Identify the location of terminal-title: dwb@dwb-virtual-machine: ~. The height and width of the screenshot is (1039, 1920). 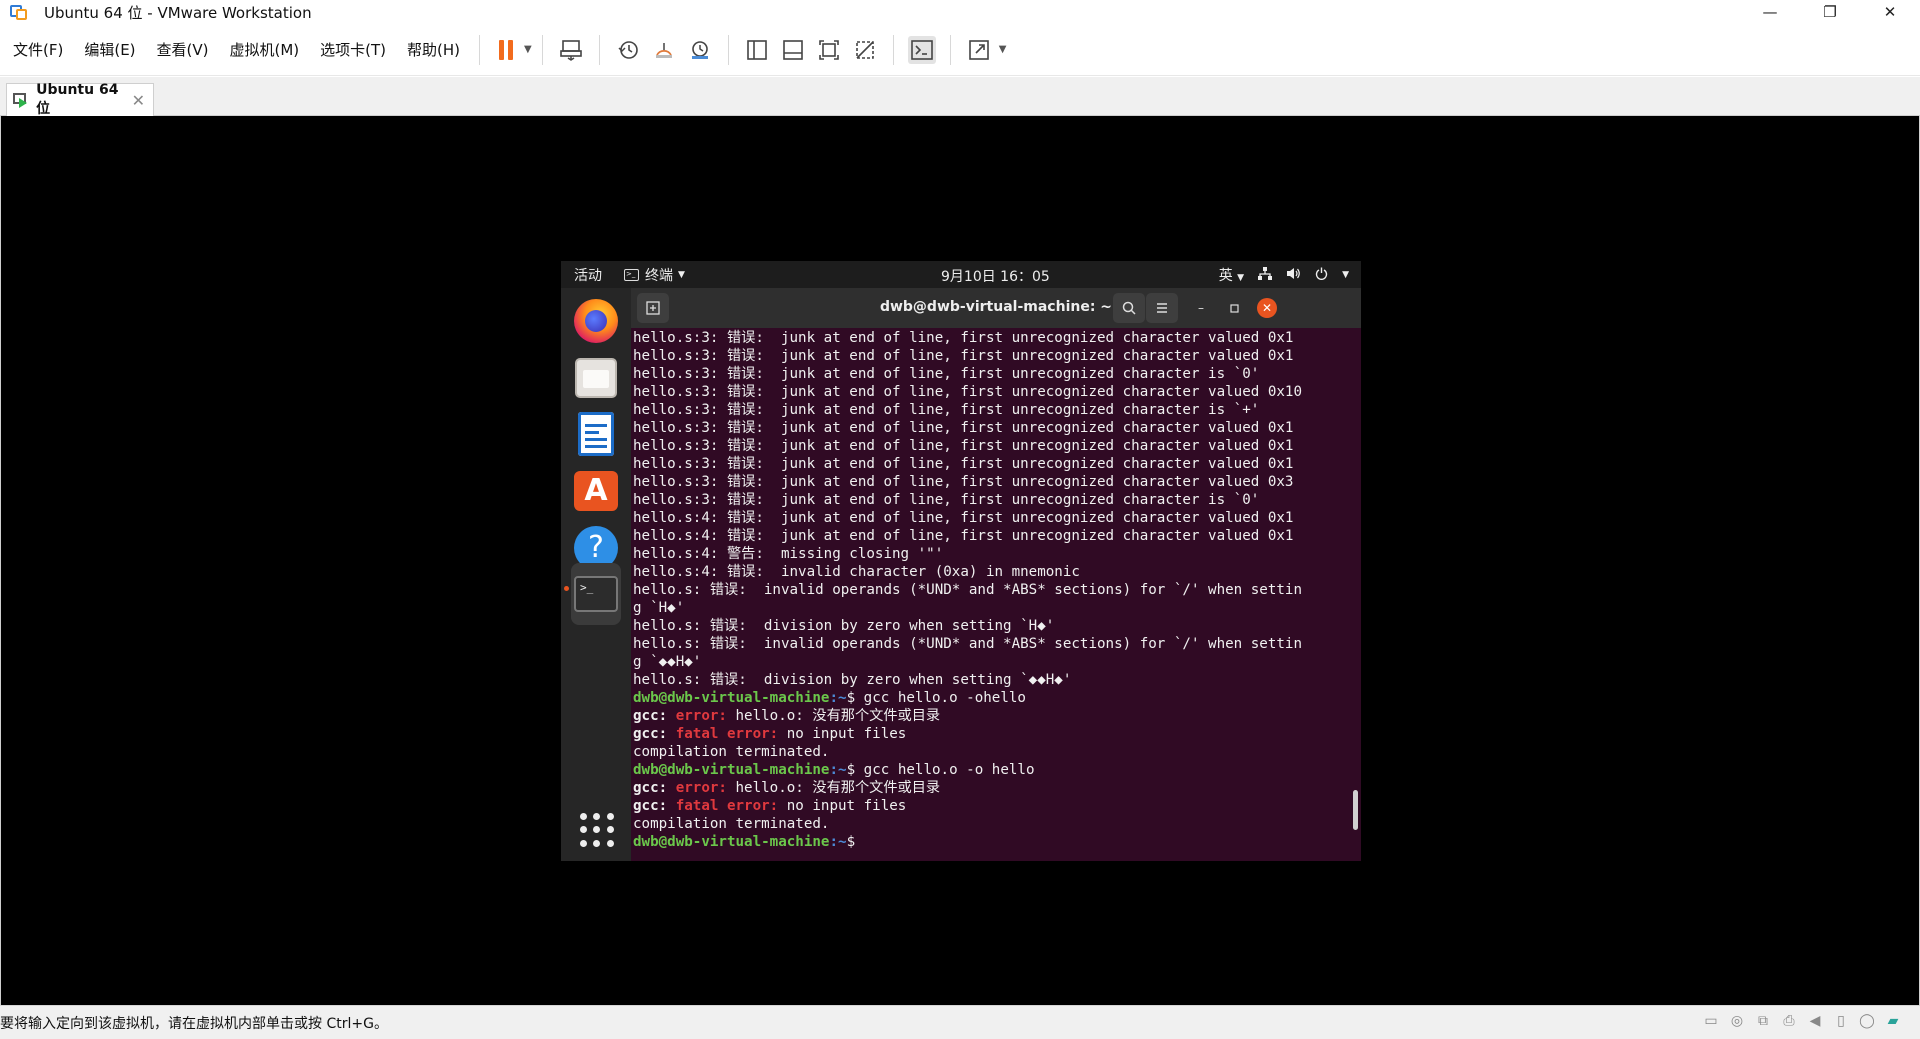
(996, 307).